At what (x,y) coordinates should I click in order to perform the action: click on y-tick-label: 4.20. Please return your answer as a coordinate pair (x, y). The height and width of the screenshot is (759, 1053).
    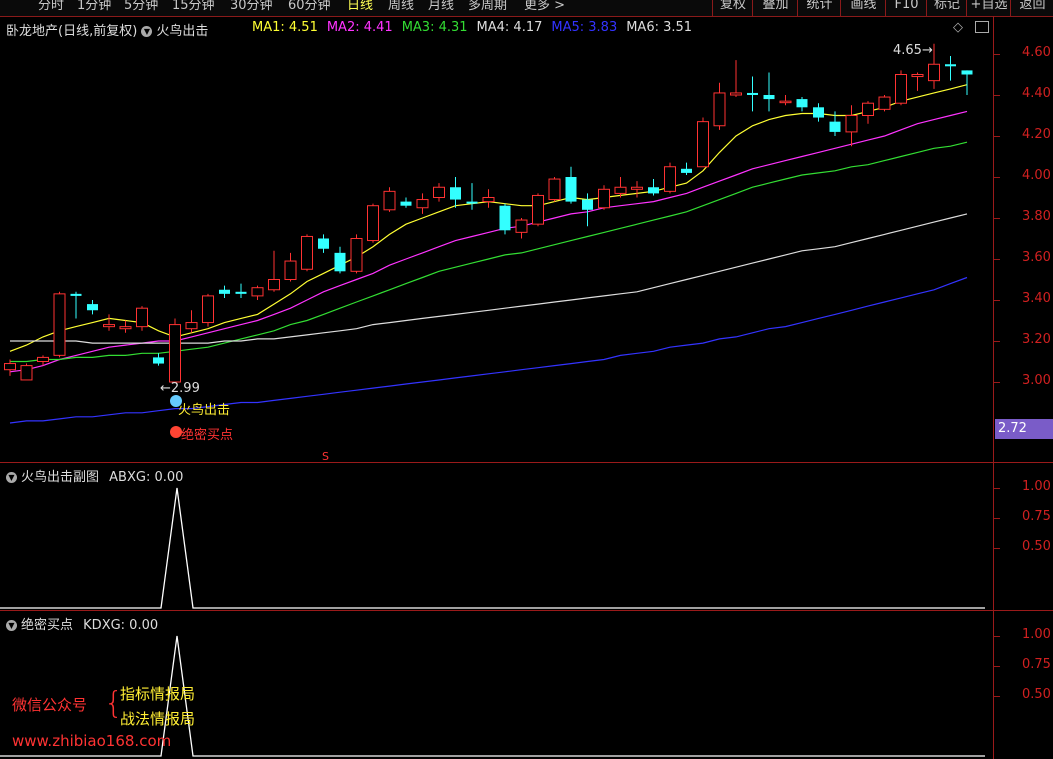
    Looking at the image, I should click on (1036, 134).